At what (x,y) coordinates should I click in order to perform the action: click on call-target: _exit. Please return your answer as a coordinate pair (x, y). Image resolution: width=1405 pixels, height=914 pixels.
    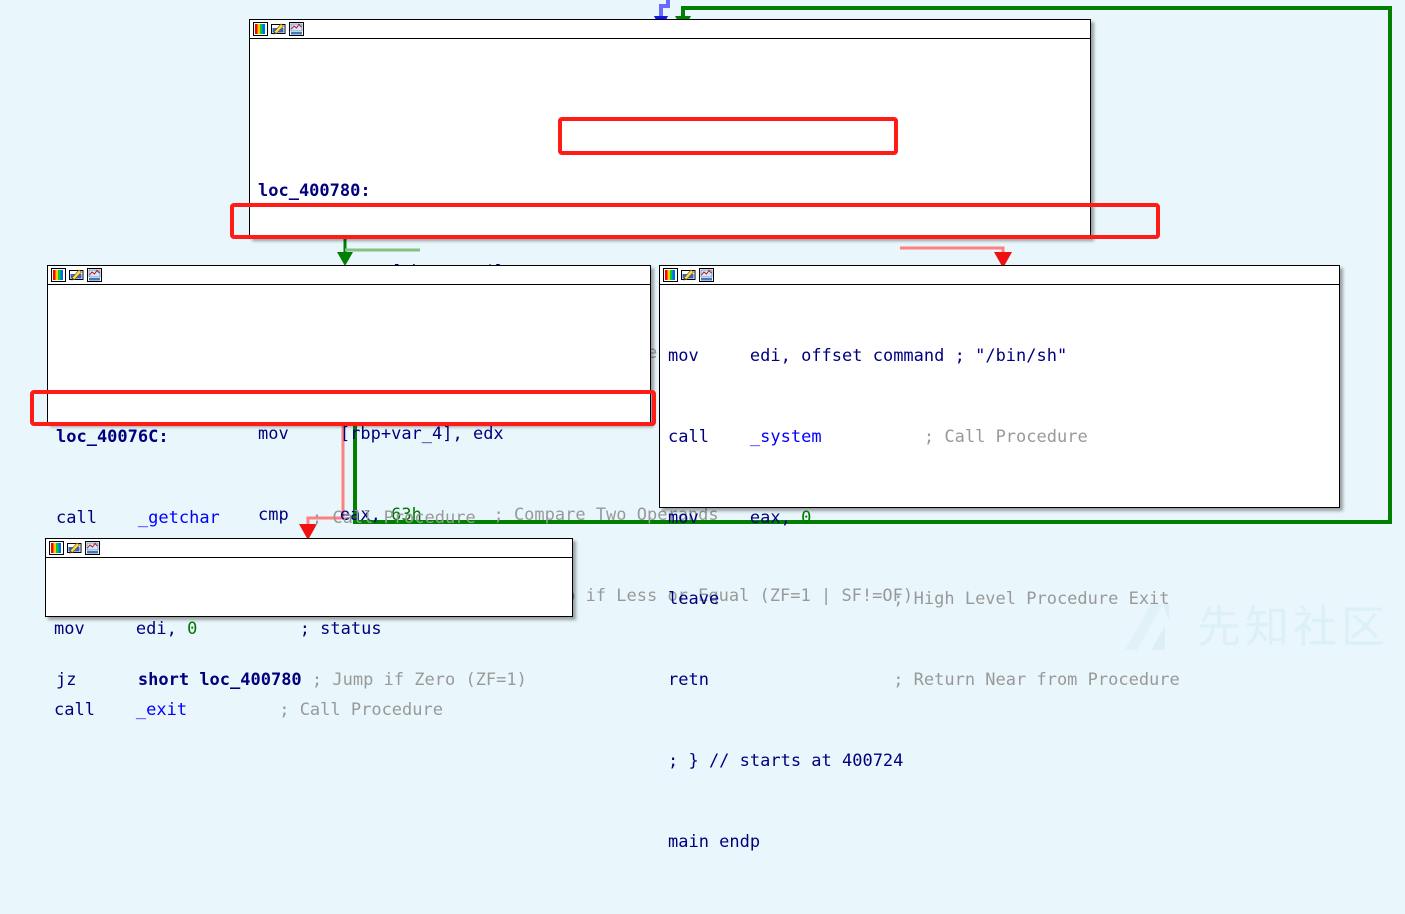
    Looking at the image, I should click on (161, 710).